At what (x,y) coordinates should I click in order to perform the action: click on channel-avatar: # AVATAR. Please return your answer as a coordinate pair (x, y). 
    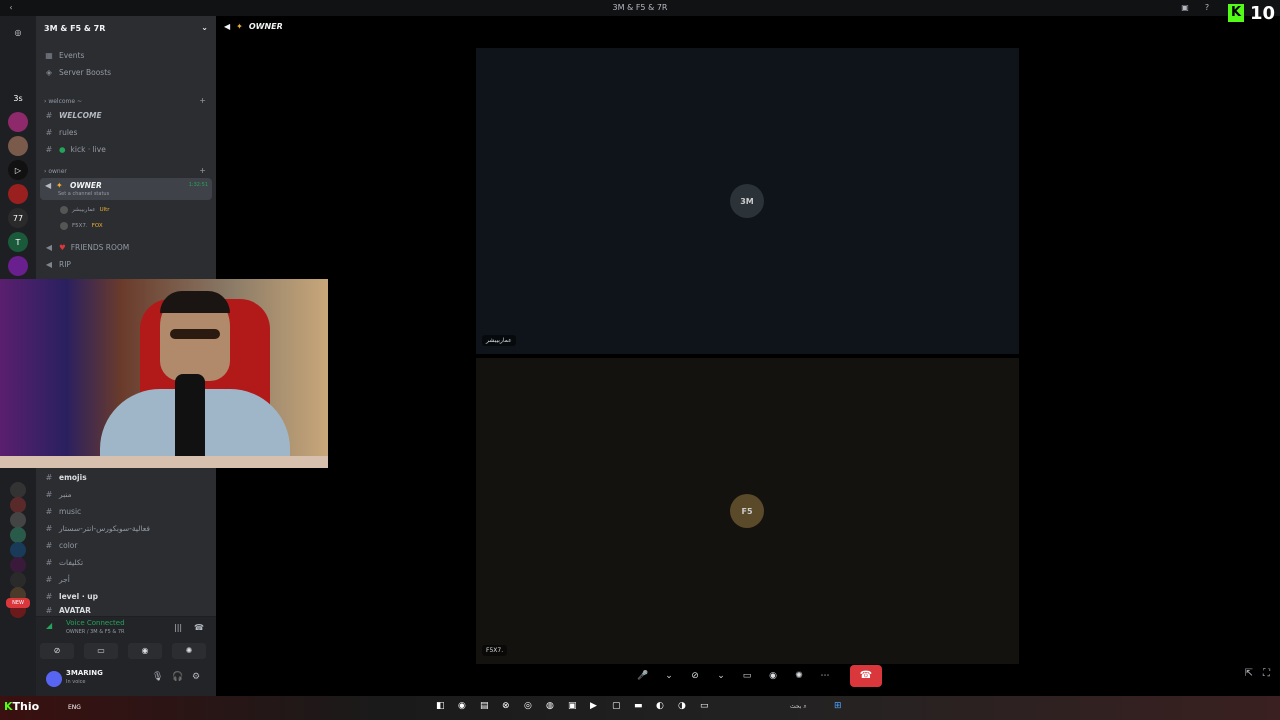
    Looking at the image, I should click on (67, 610).